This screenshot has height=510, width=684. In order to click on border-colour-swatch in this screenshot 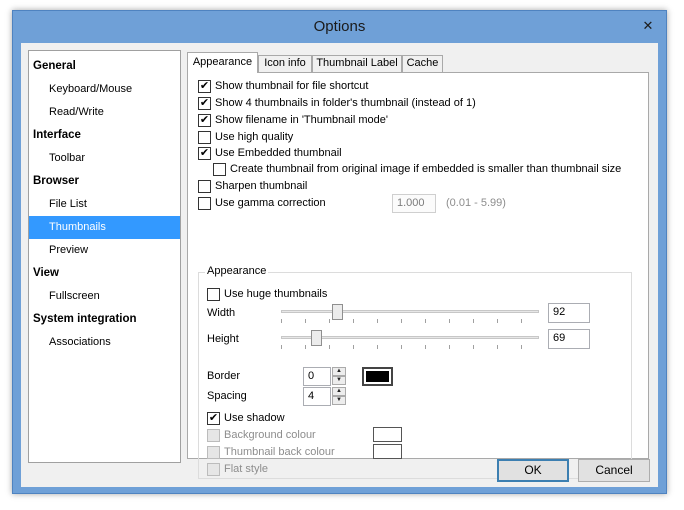, I will do `click(377, 376)`.